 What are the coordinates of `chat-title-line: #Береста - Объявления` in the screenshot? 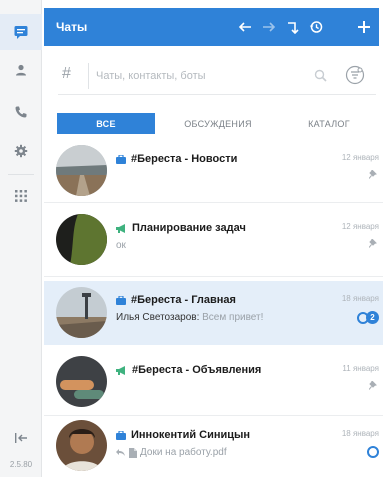 It's located at (188, 370).